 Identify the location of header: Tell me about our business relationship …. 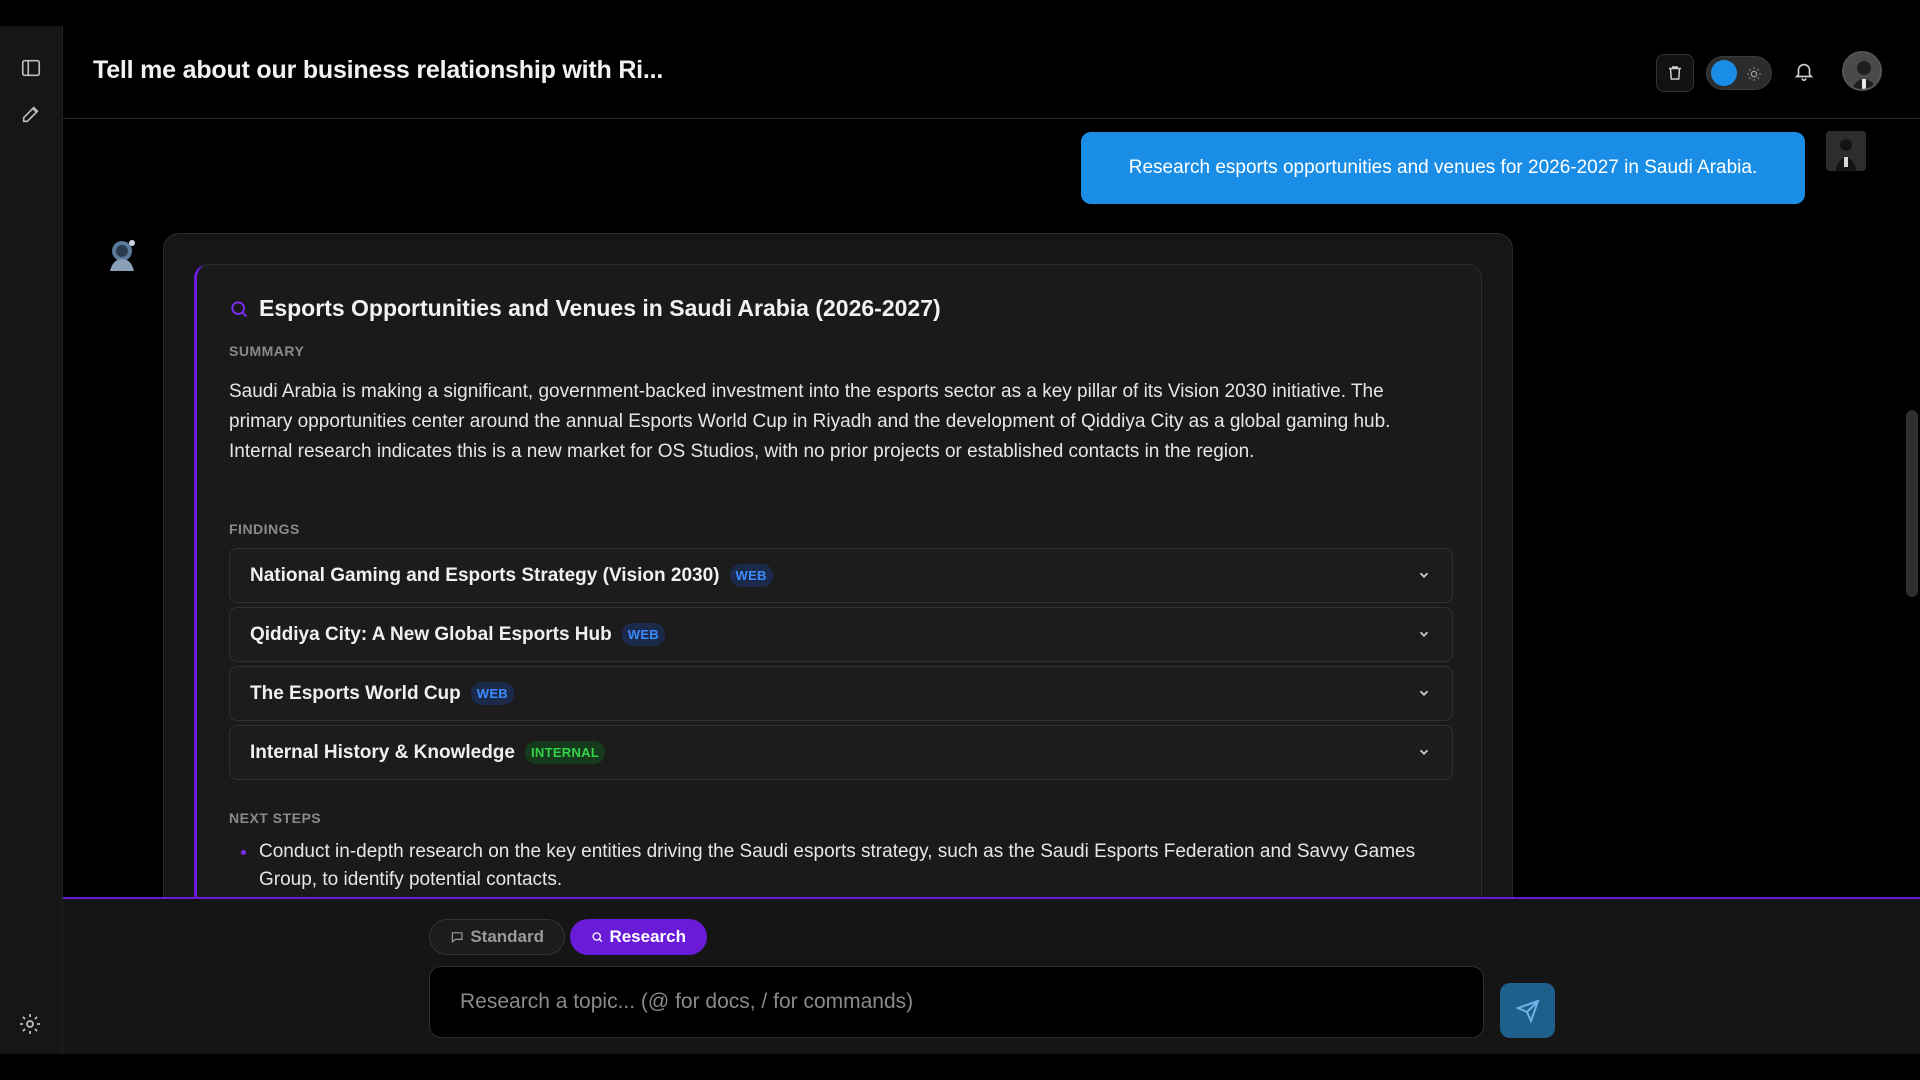
(991, 72).